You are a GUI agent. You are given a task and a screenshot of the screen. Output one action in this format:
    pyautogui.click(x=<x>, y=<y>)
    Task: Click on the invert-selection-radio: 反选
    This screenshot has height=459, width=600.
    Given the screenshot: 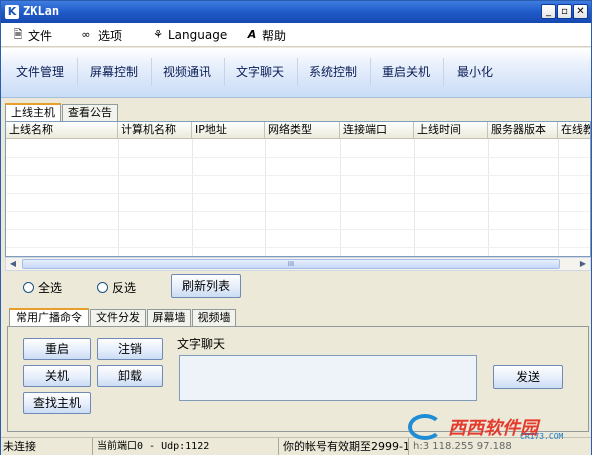 What is the action you would take?
    pyautogui.click(x=116, y=287)
    